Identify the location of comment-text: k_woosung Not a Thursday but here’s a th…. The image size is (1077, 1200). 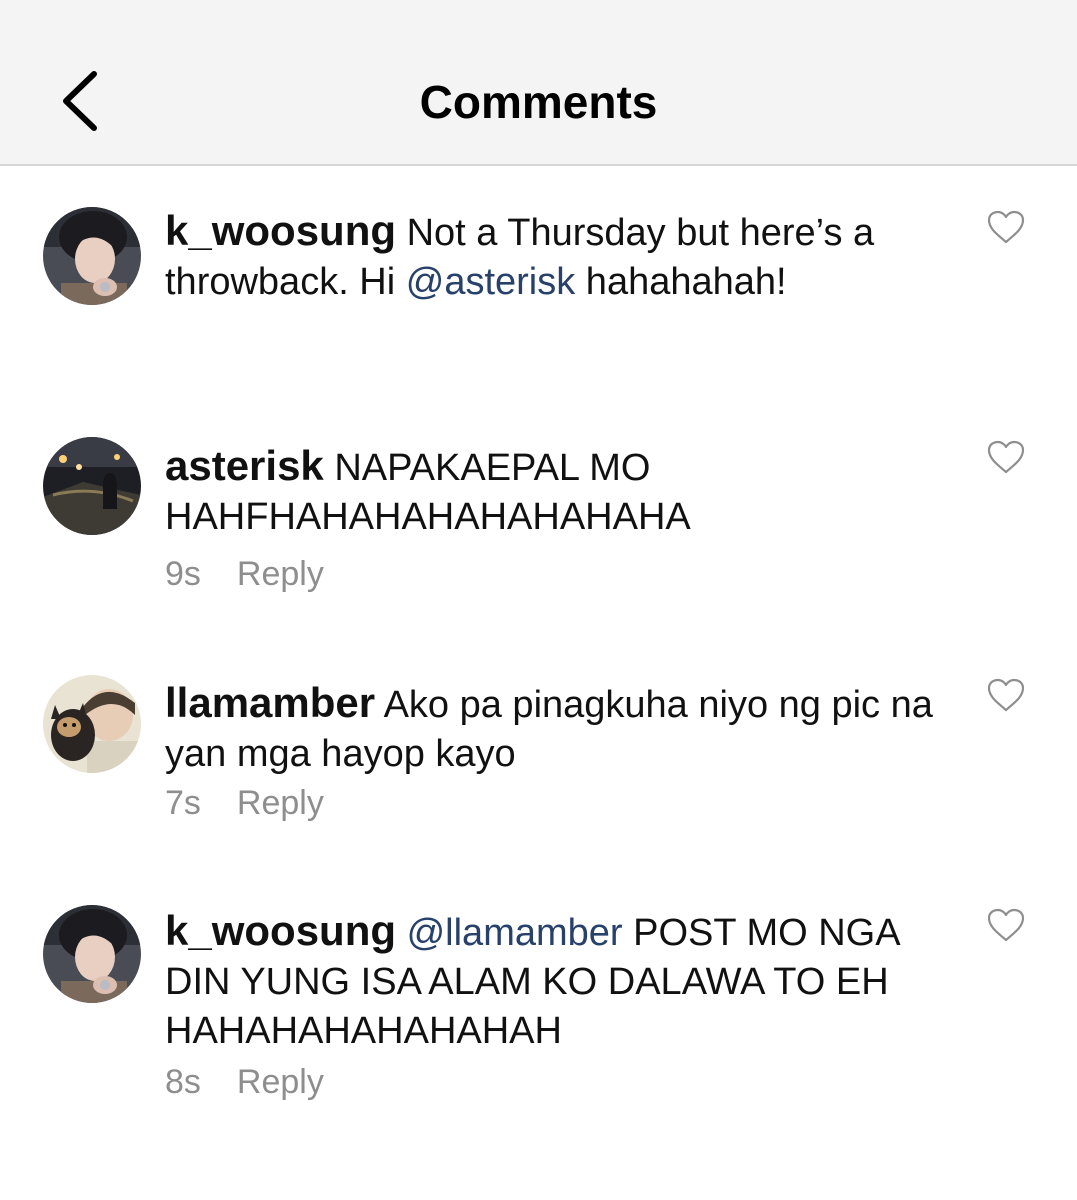
(560, 256).